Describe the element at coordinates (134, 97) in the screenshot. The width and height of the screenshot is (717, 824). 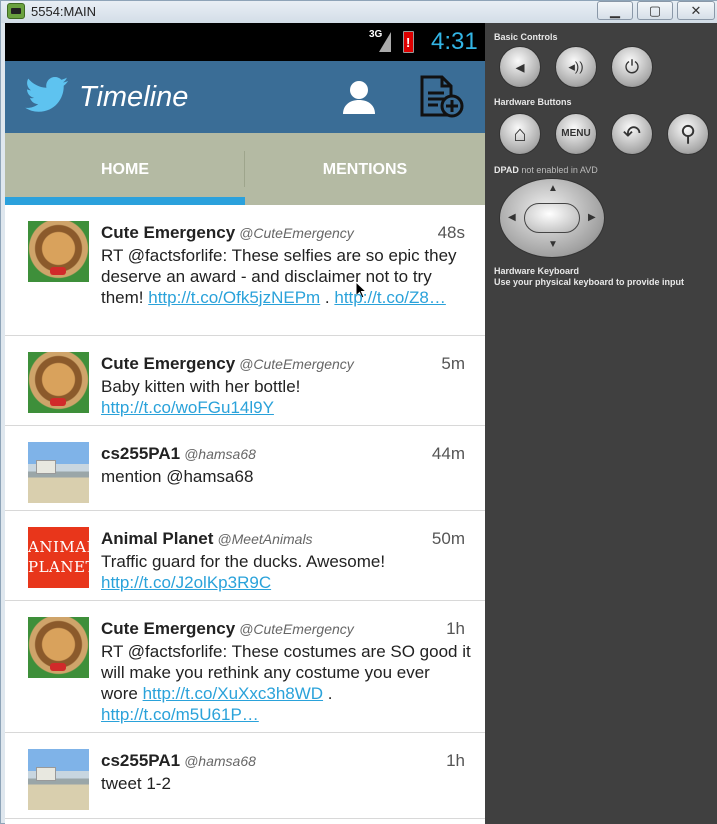
I see `screen-title: Timeline` at that location.